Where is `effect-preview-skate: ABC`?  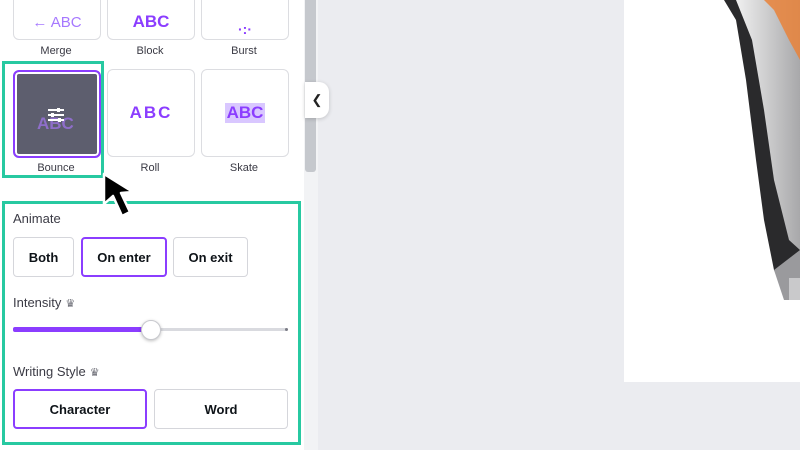
effect-preview-skate: ABC is located at coordinates (245, 113).